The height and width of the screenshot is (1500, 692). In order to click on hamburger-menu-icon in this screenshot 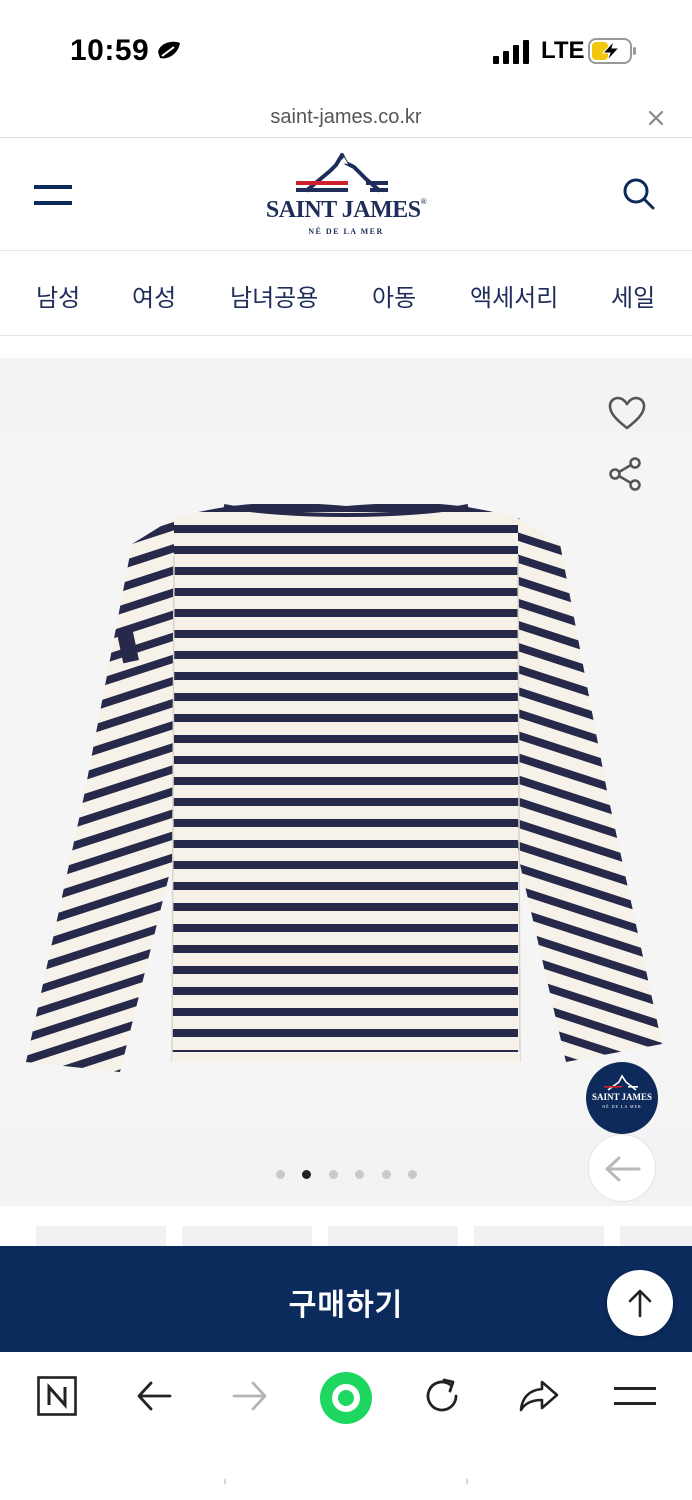, I will do `click(53, 195)`.